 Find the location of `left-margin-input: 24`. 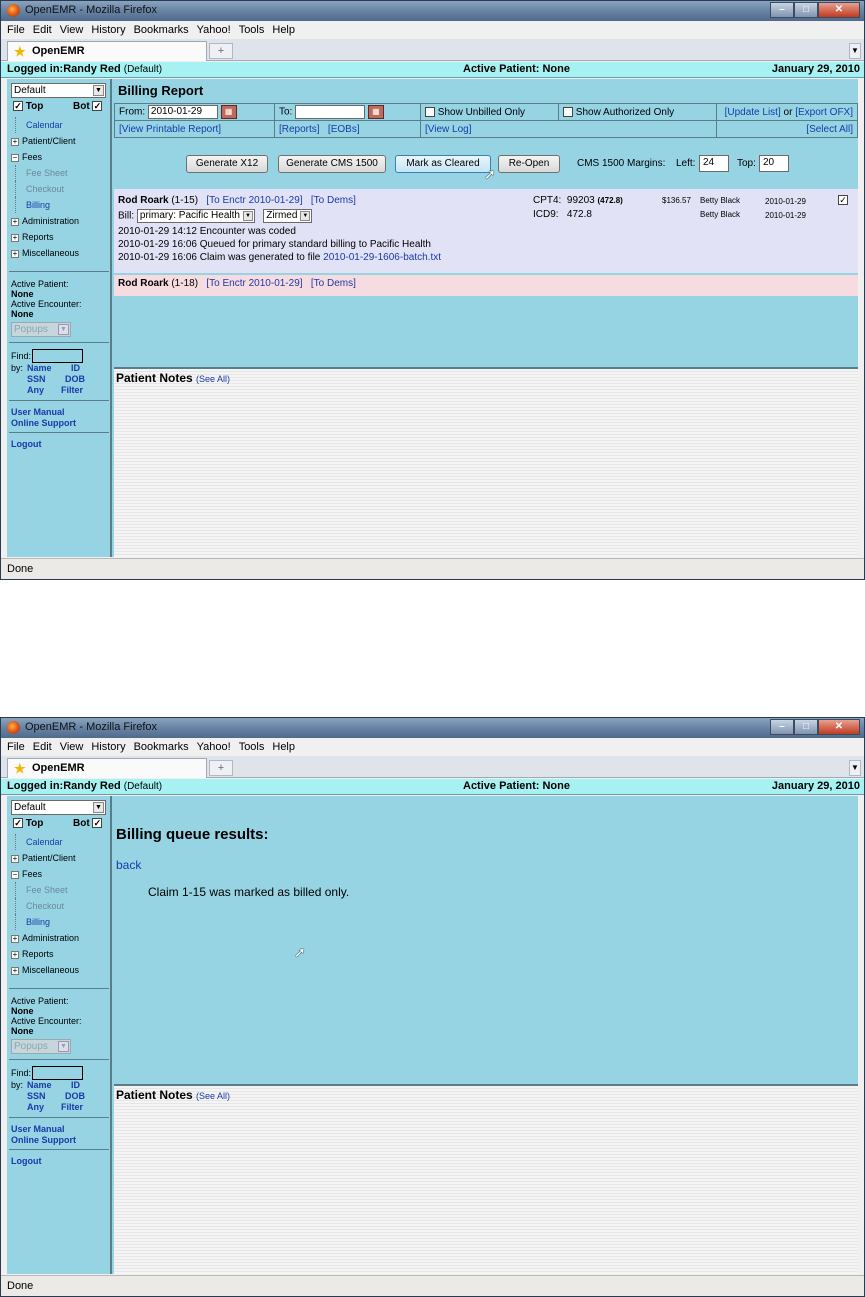

left-margin-input: 24 is located at coordinates (714, 163).